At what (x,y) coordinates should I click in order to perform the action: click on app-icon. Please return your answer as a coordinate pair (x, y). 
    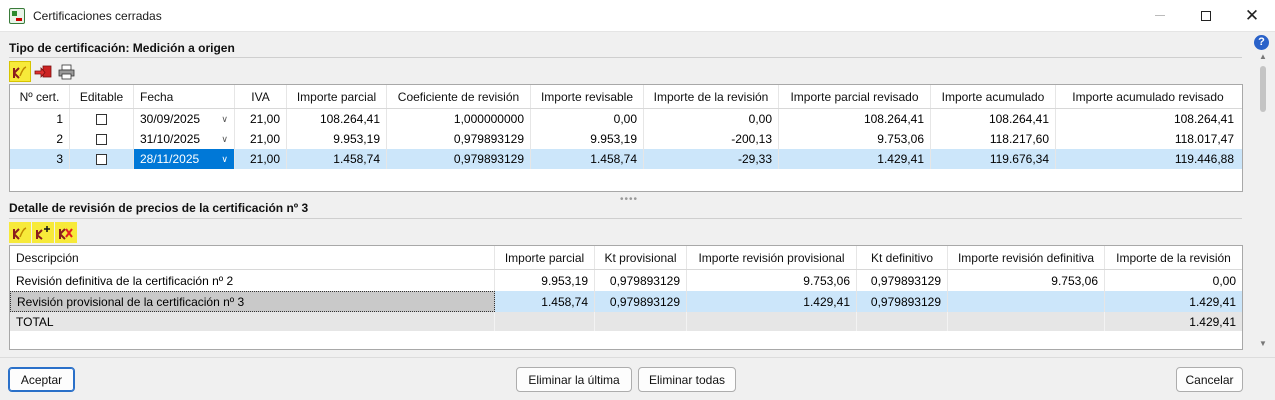
    Looking at the image, I should click on (17, 16).